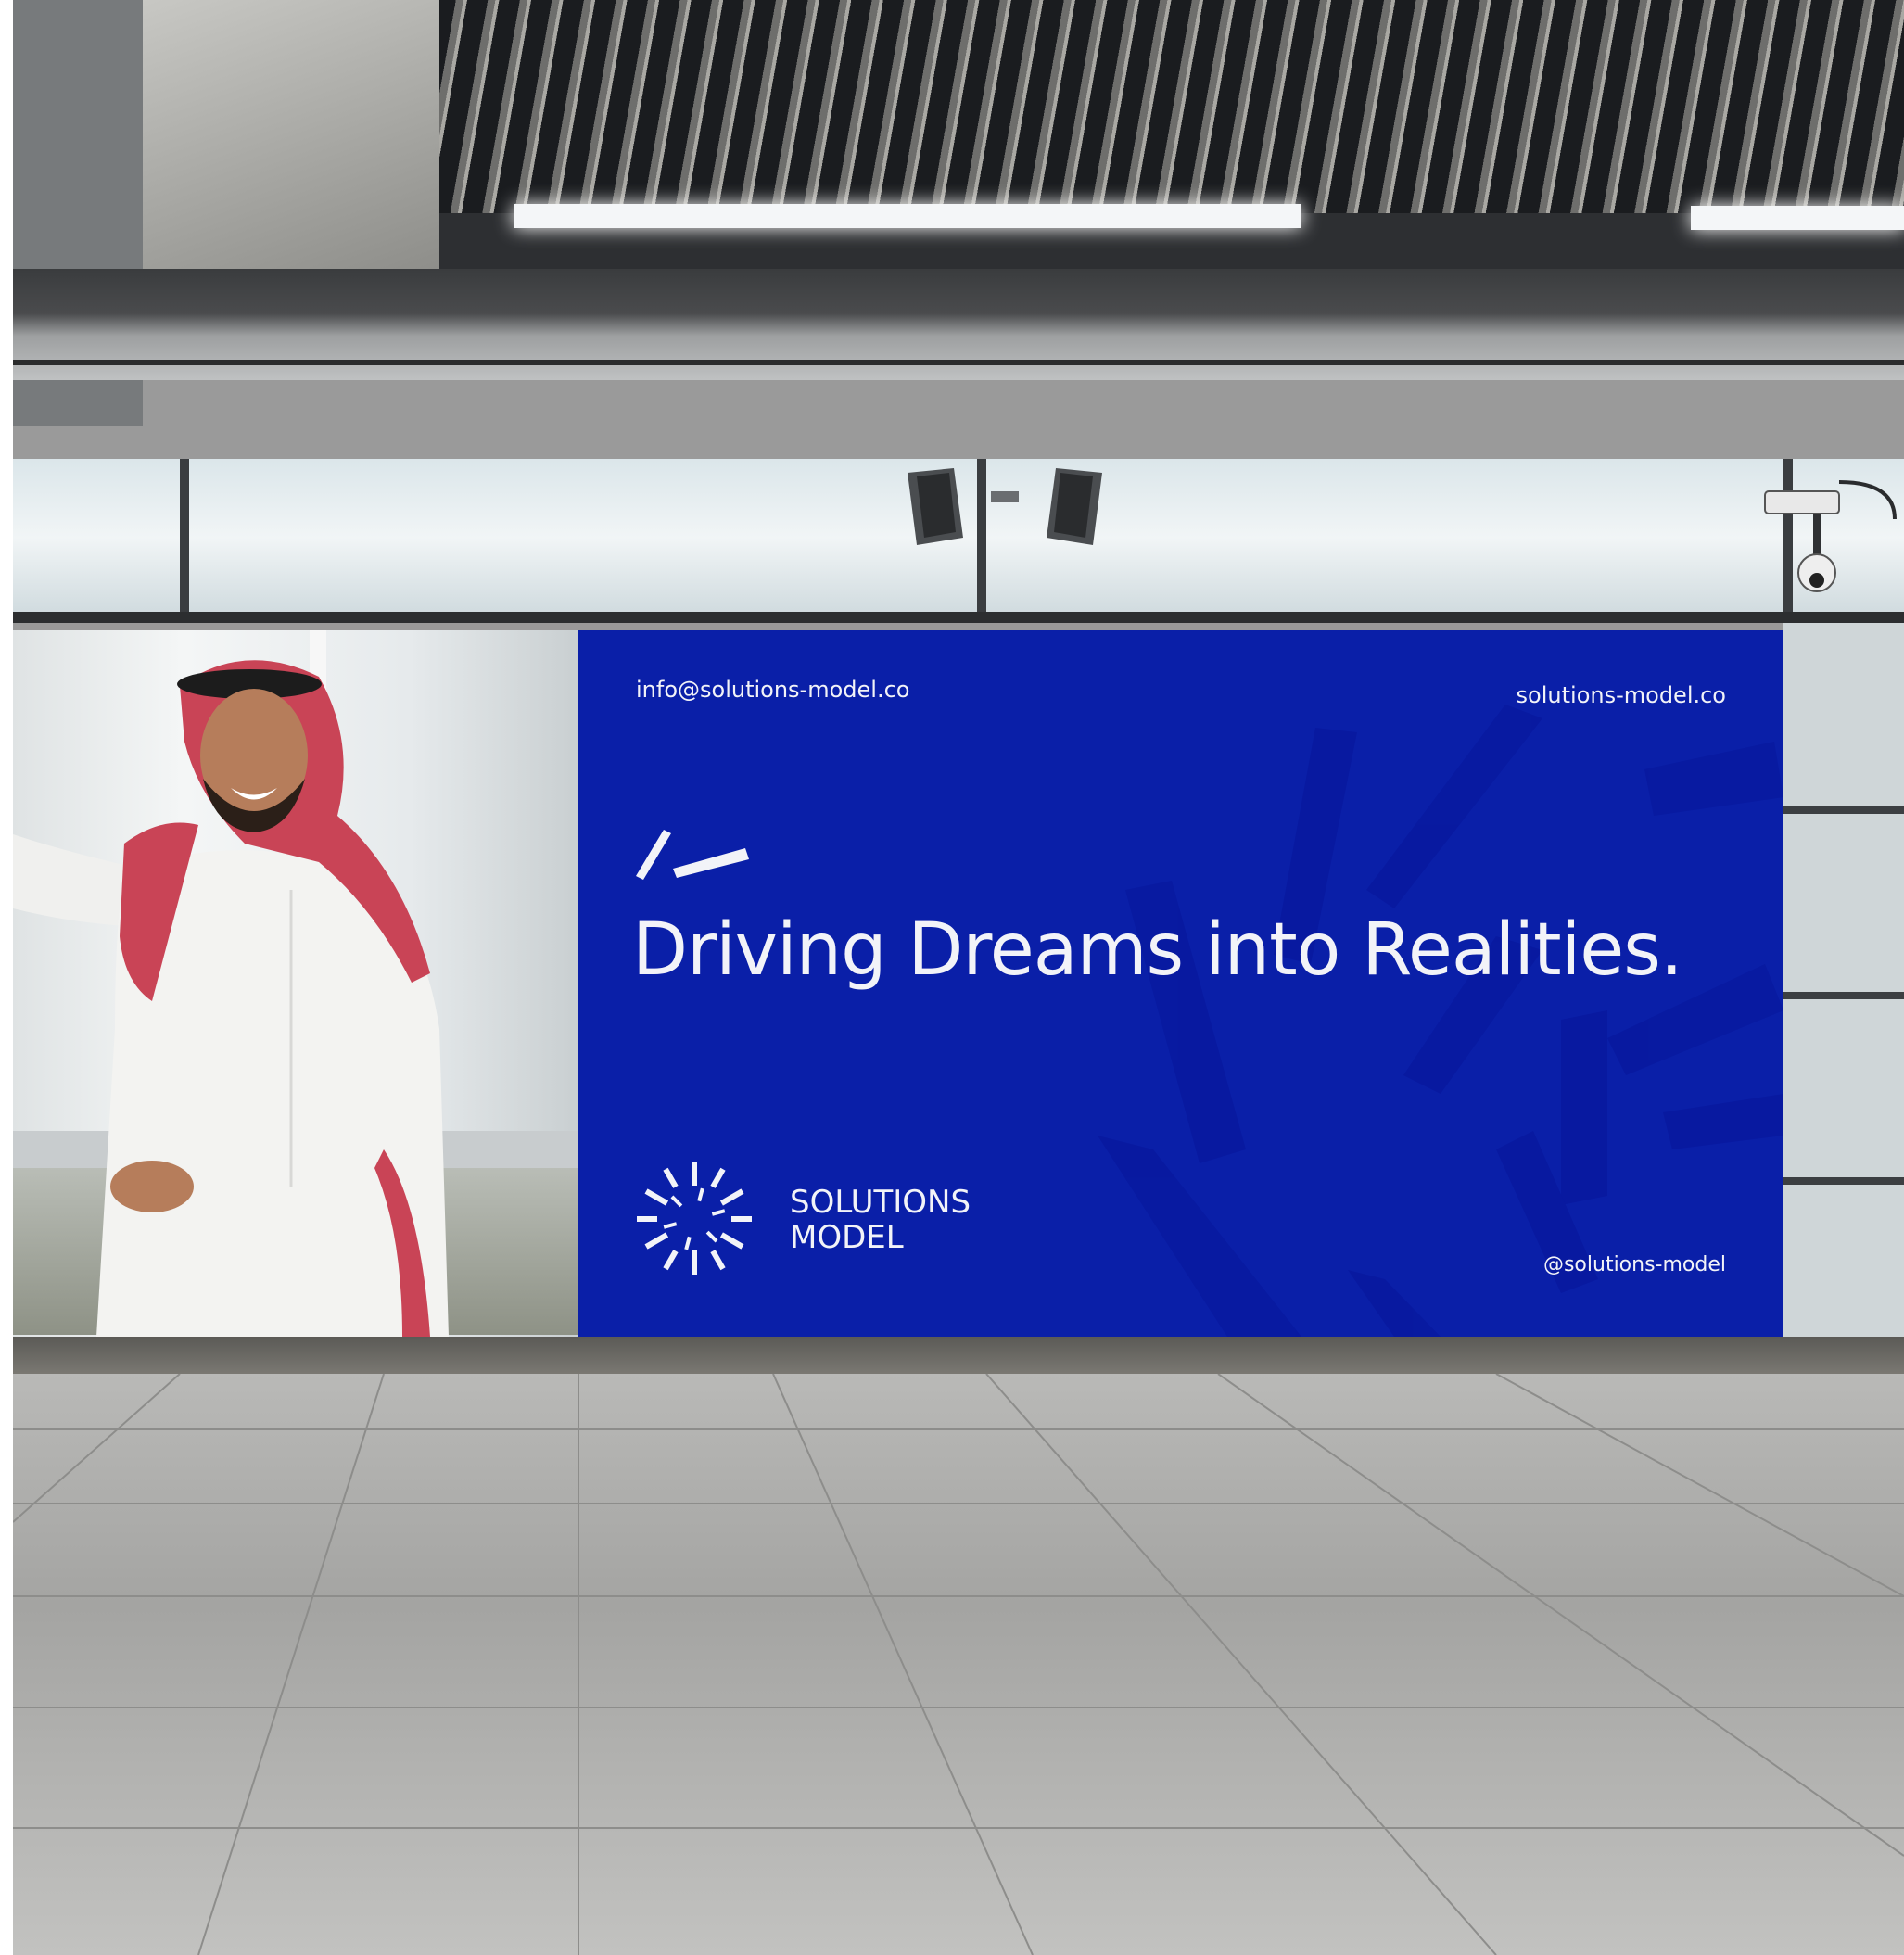  I want to click on billboard-website: solutions-model.co, so click(1621, 695).